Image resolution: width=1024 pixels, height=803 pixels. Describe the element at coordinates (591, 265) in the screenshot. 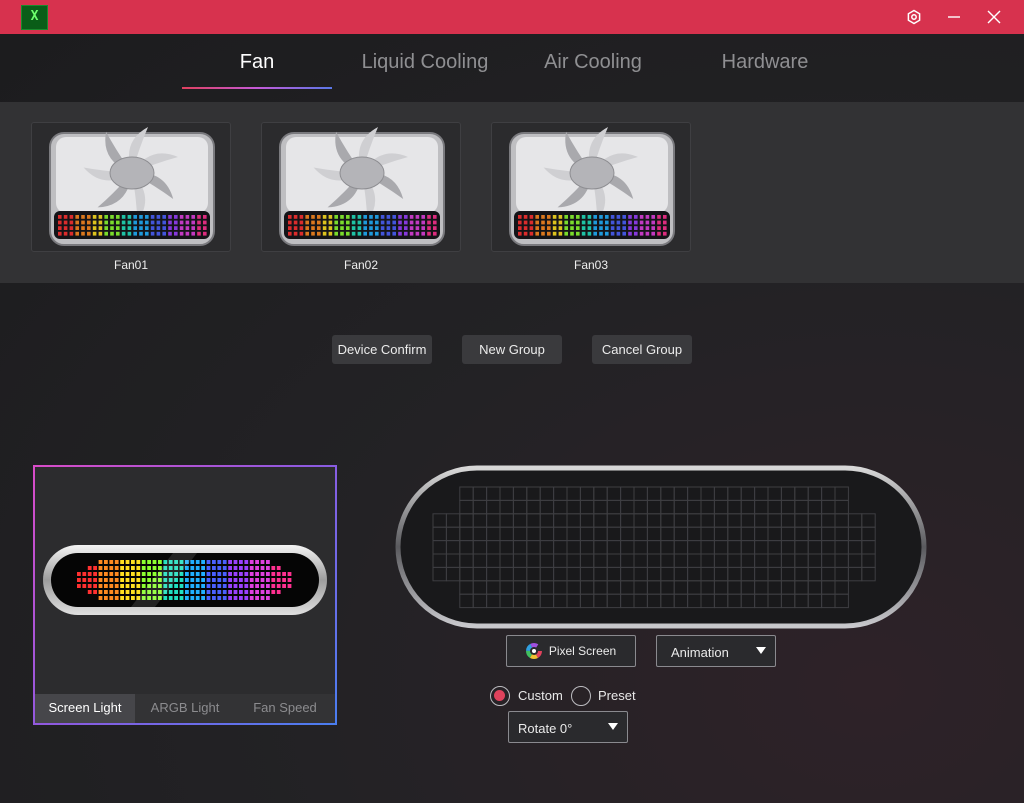

I see `fan-label: Fan03` at that location.